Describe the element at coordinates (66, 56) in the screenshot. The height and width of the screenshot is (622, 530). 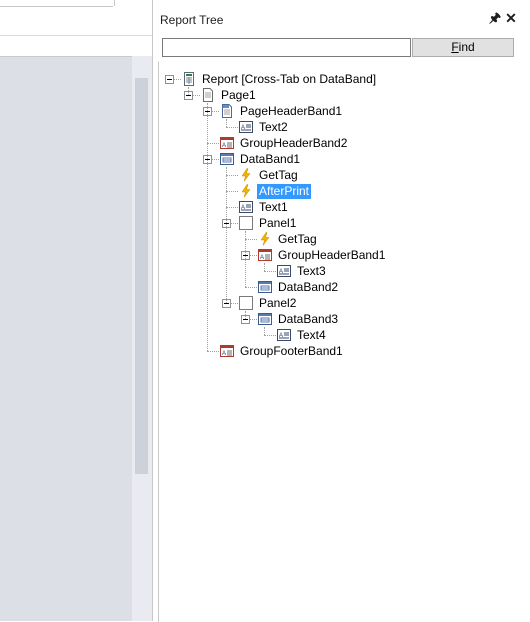
I see `canvas-top-border` at that location.